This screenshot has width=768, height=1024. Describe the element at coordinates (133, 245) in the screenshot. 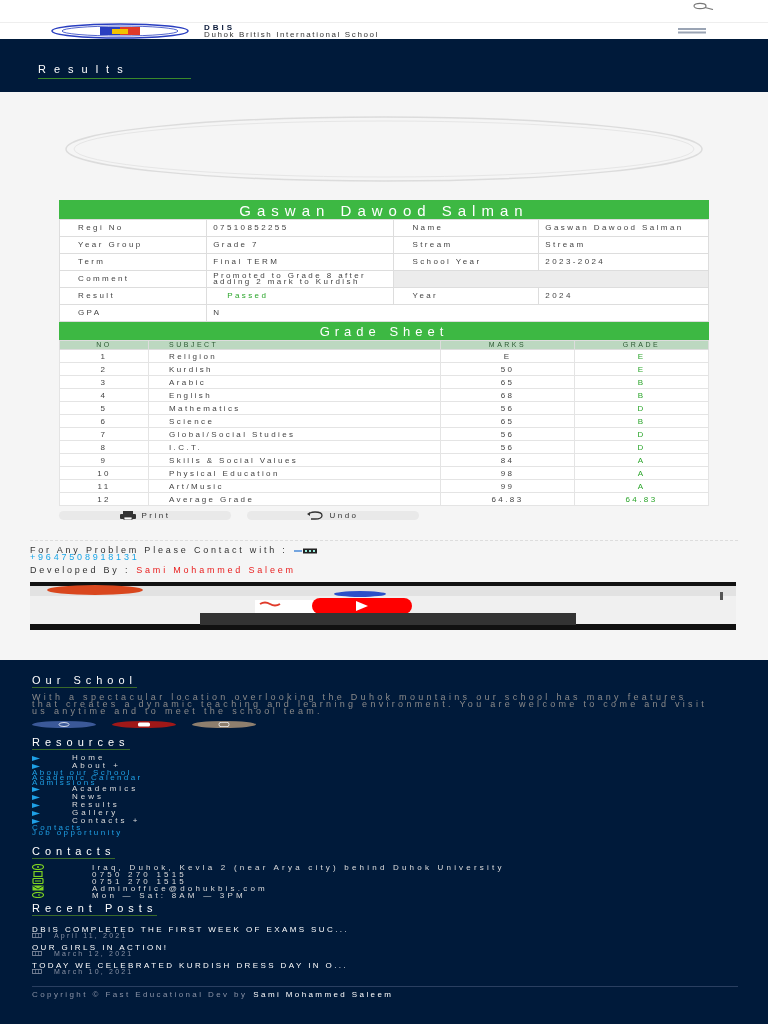

I see `field-label: Year Group` at that location.